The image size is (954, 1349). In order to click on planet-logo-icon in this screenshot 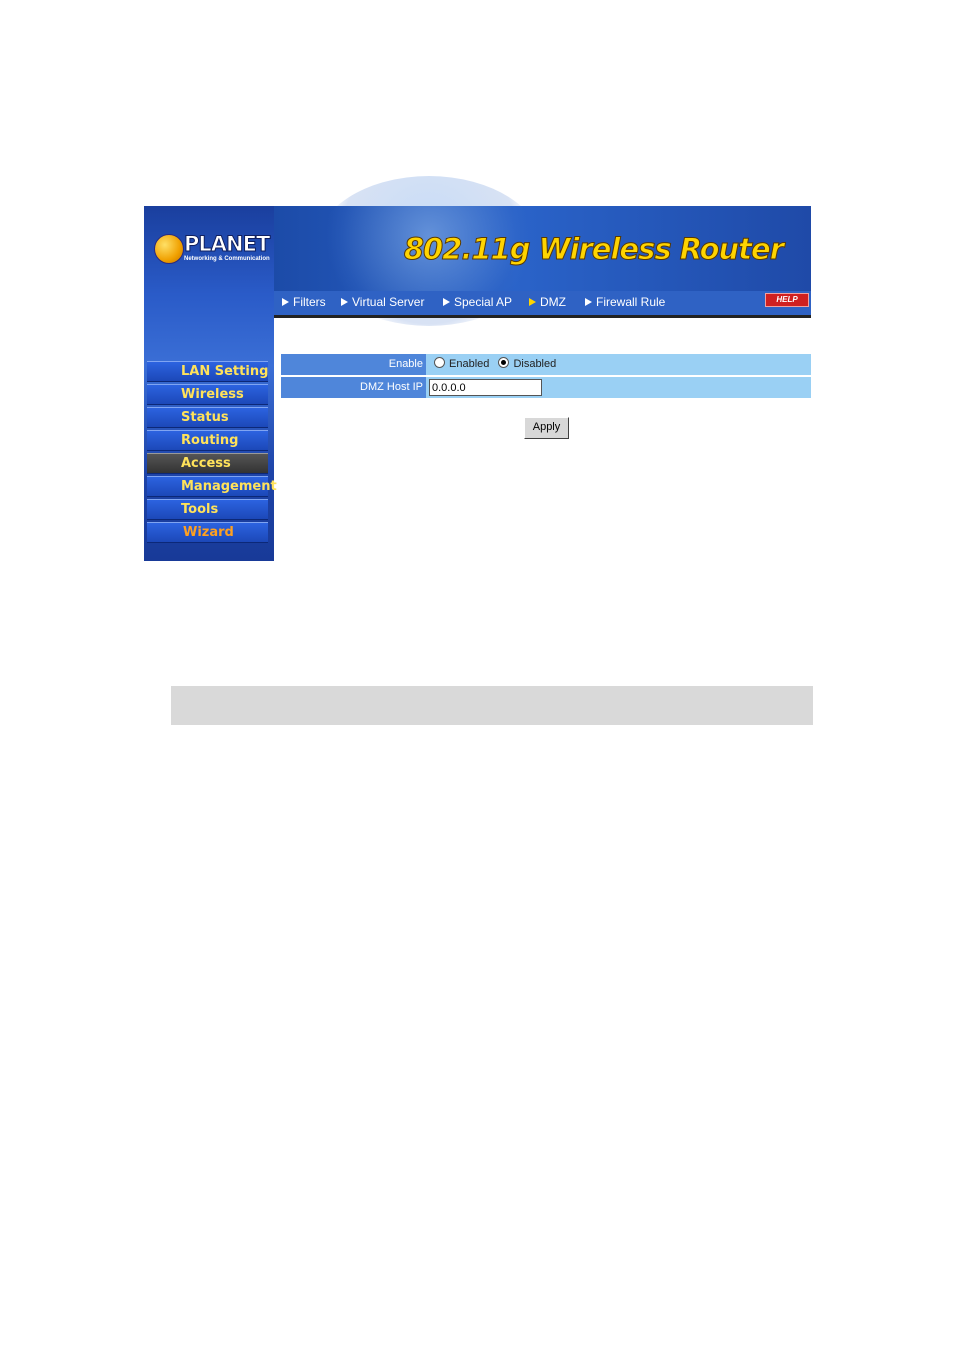, I will do `click(169, 249)`.